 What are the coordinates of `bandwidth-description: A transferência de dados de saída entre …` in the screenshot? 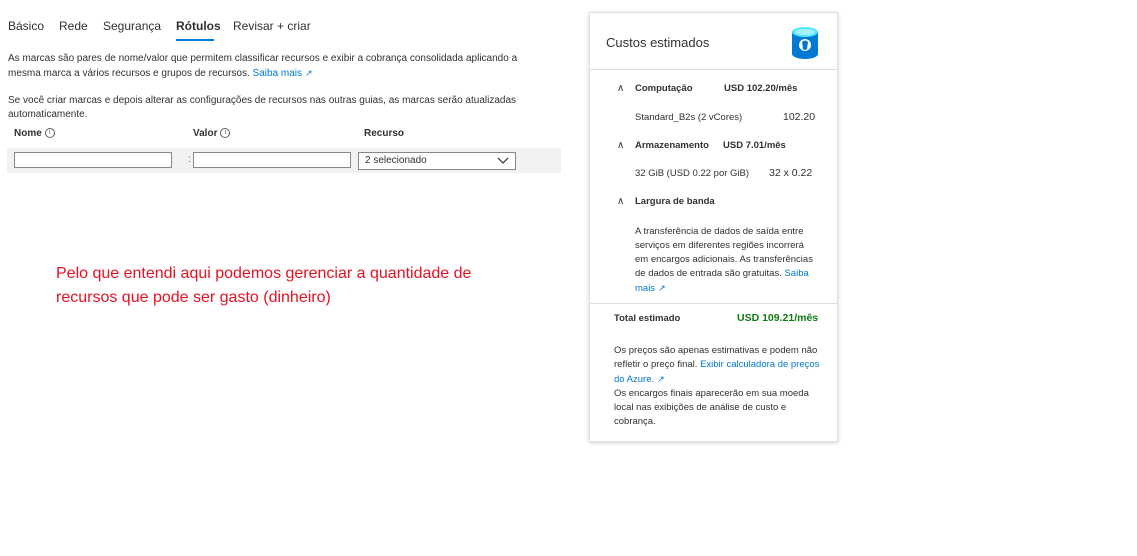 It's located at (725, 260).